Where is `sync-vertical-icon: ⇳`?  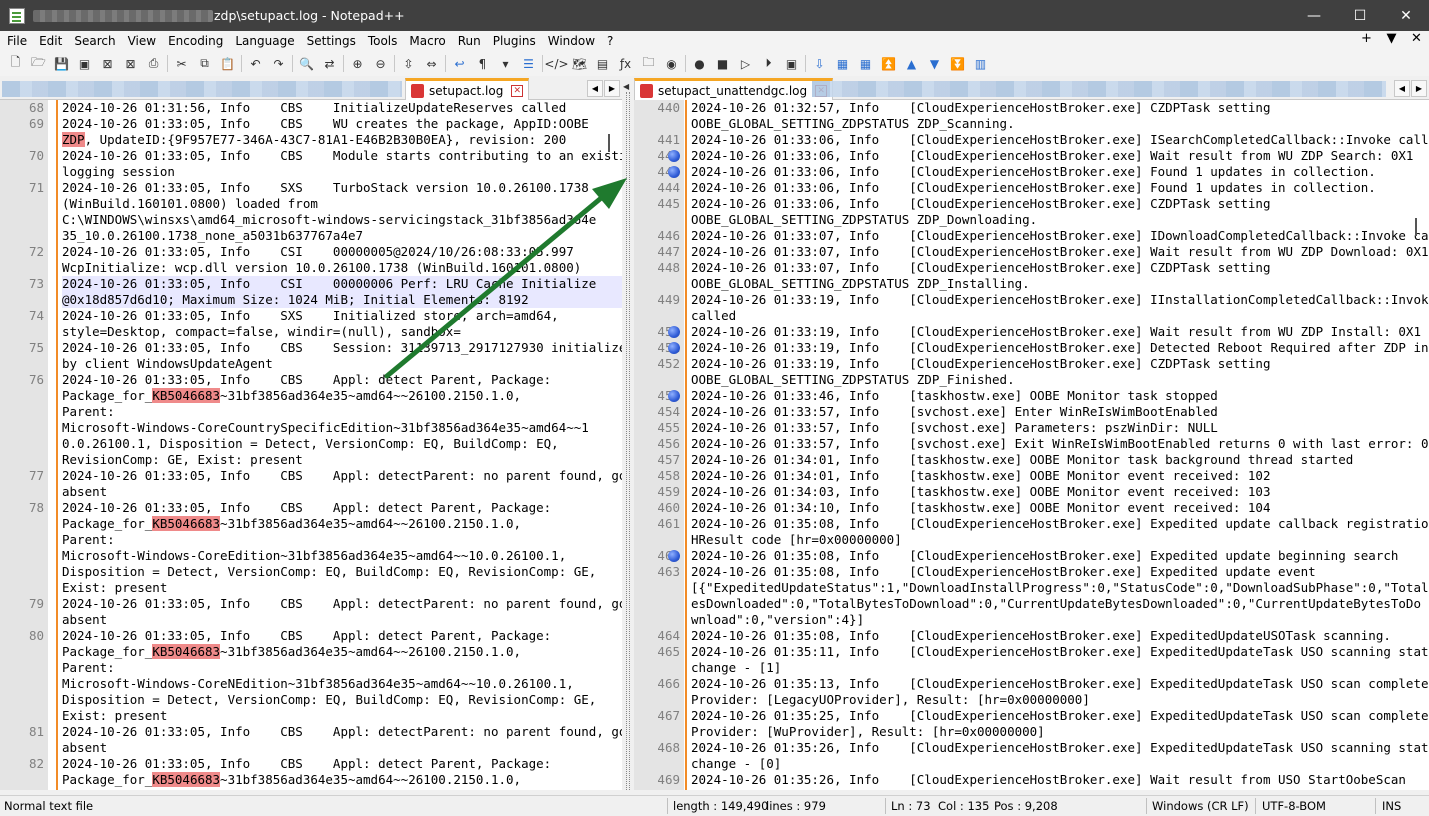
sync-vertical-icon: ⇳ is located at coordinates (408, 63).